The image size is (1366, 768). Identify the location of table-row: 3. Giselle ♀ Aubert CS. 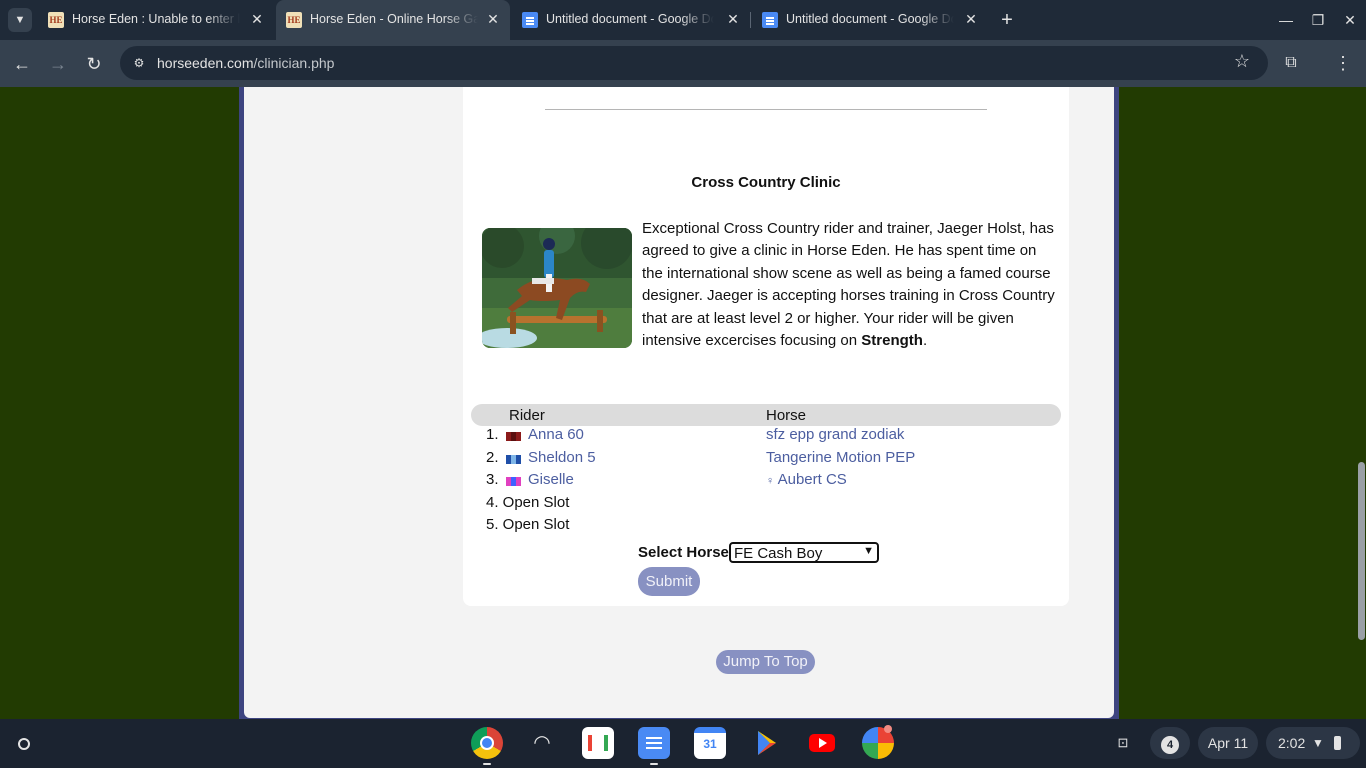
(771, 482).